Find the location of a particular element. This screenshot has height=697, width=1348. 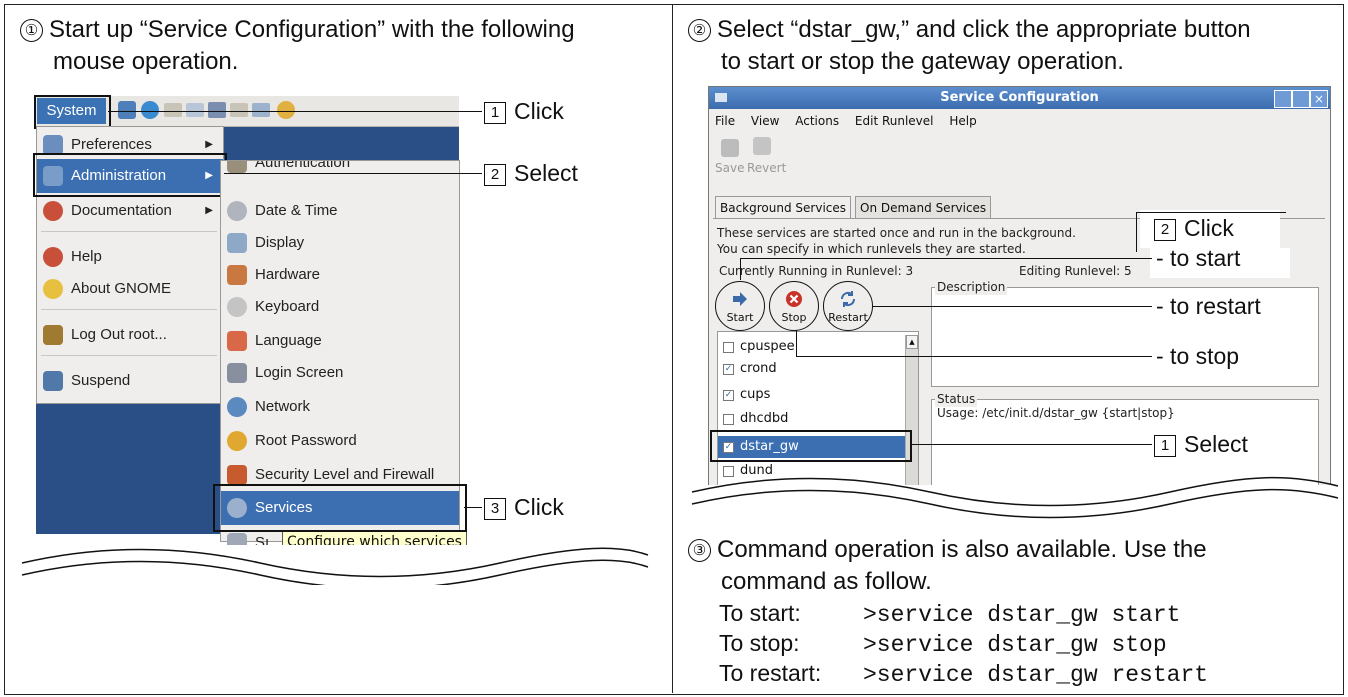

stop-button: Stop is located at coordinates (794, 306).